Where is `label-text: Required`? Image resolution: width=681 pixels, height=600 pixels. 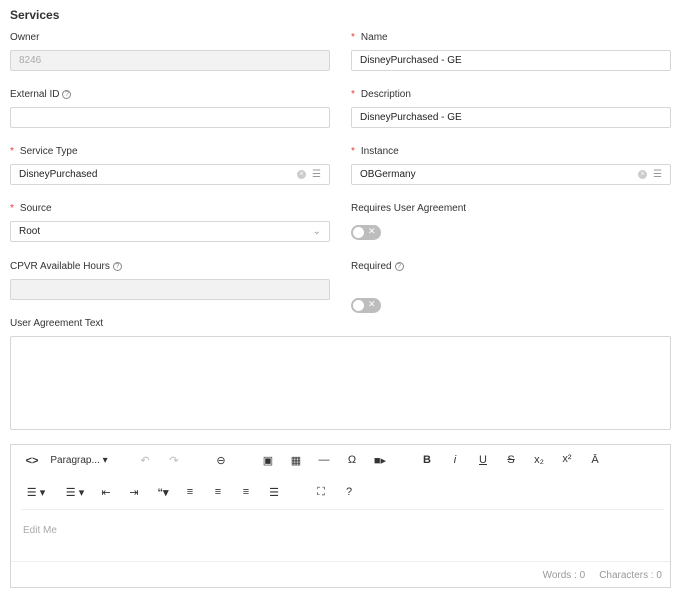 label-text: Required is located at coordinates (371, 266).